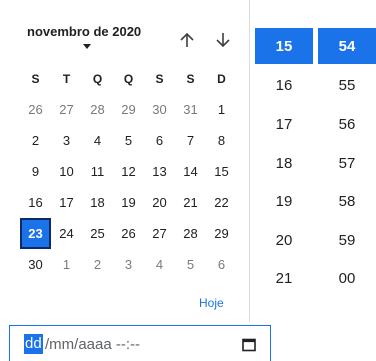 Image resolution: width=376 pixels, height=361 pixels. I want to click on calendar-day: 10, so click(66, 171).